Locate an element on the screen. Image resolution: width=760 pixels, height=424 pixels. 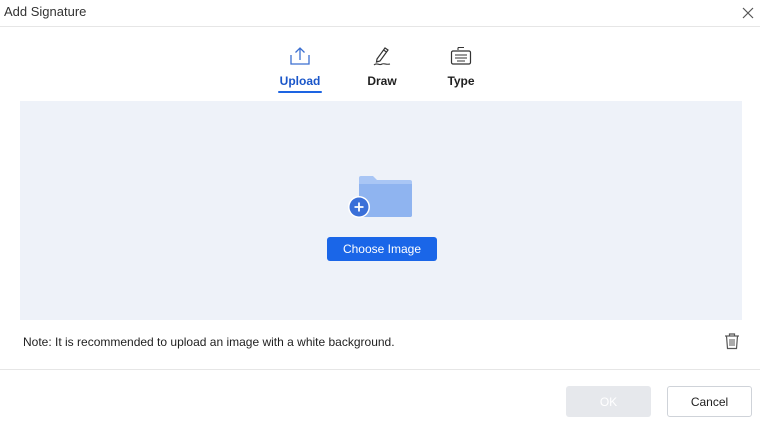
trash-icon is located at coordinates (732, 341).